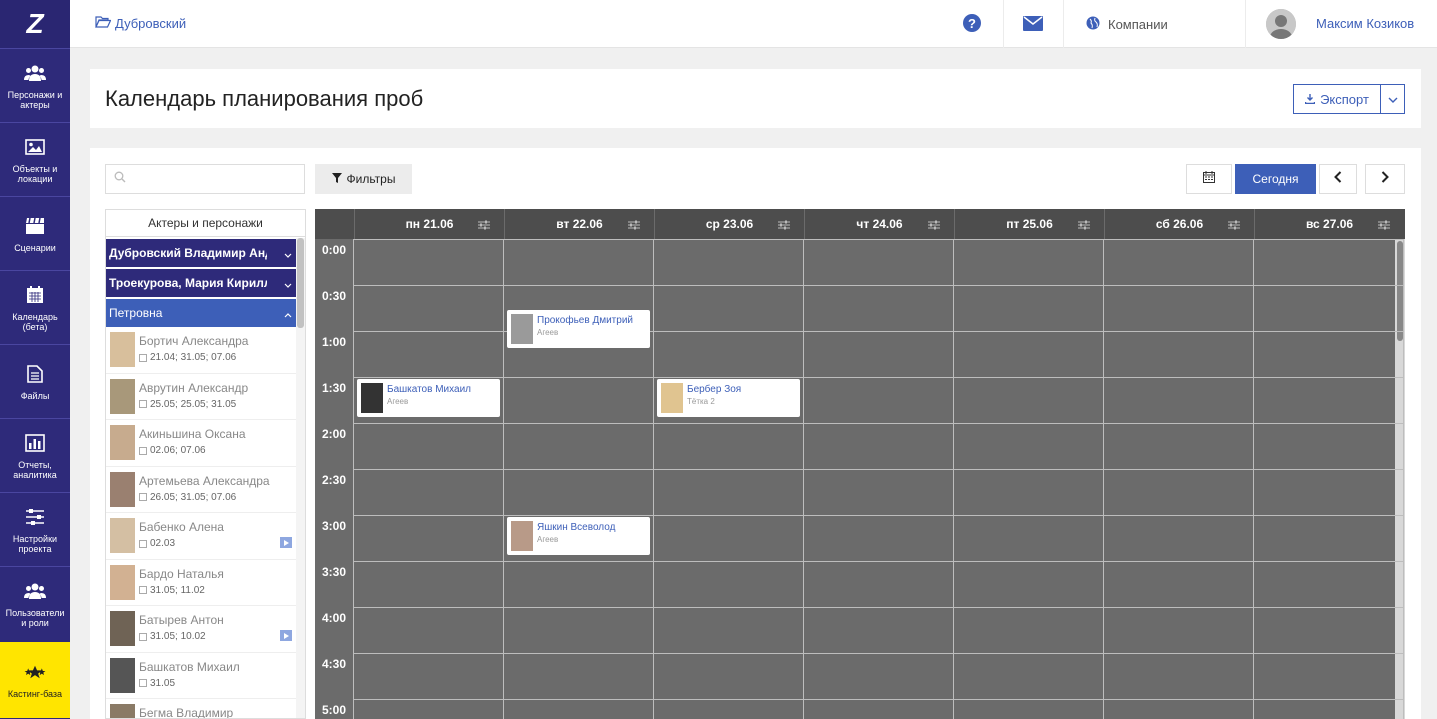  What do you see at coordinates (1392, 99) in the screenshot?
I see `export-dropdown-button` at bounding box center [1392, 99].